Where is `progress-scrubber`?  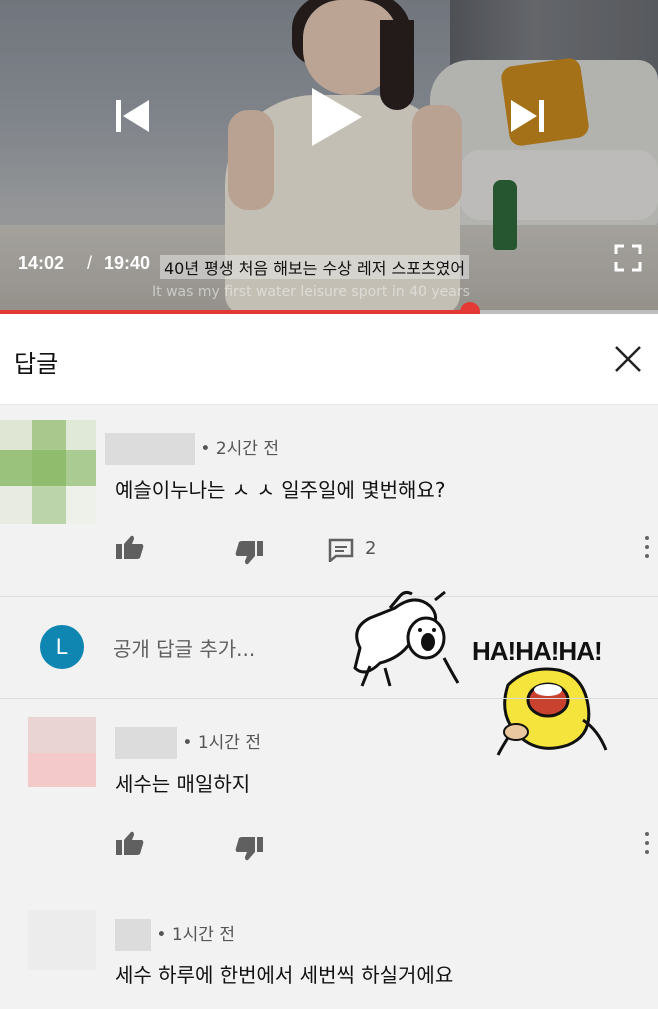
progress-scrubber is located at coordinates (469, 308).